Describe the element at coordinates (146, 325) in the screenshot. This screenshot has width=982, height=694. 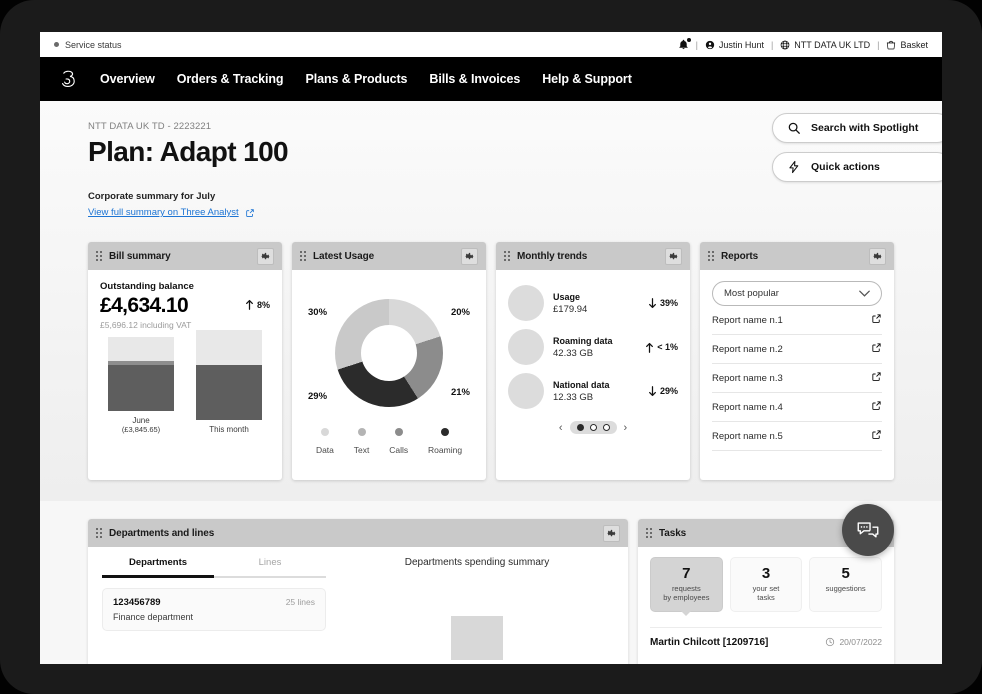
I see `balance-including-vat: £5,696.12 including VAT` at that location.